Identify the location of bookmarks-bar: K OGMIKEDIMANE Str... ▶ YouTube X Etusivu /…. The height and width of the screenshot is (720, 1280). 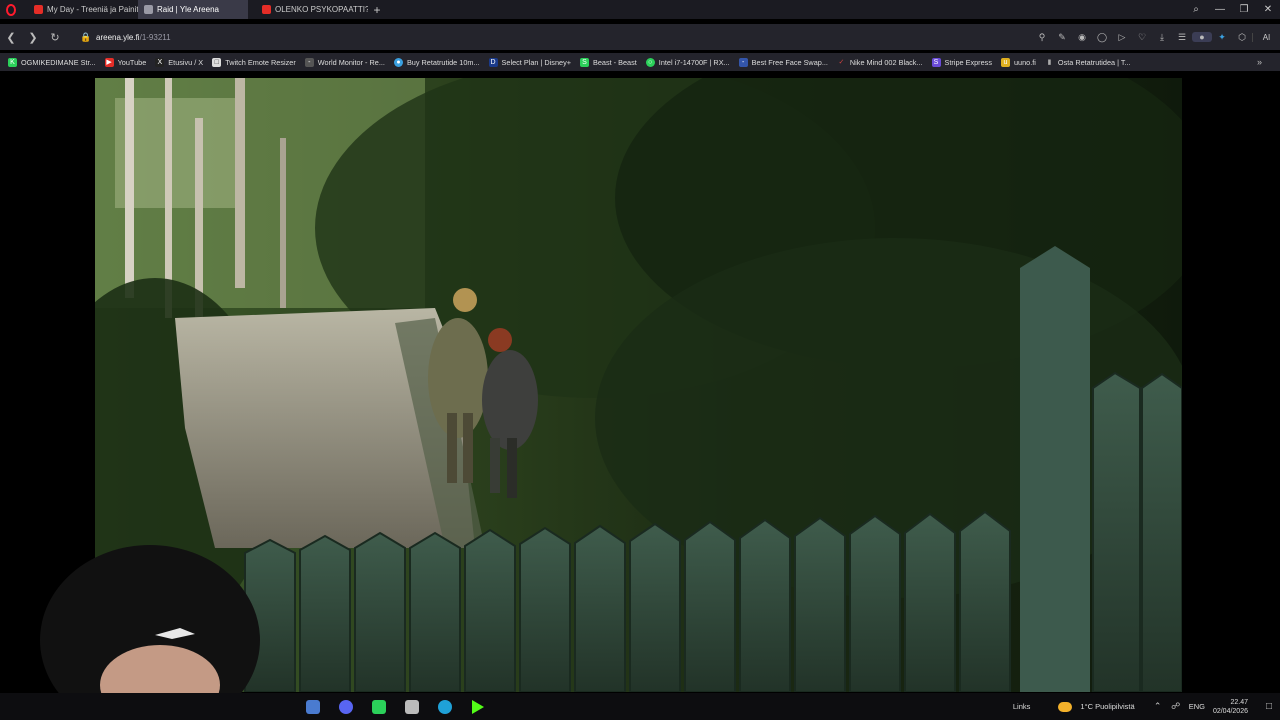
(640, 62).